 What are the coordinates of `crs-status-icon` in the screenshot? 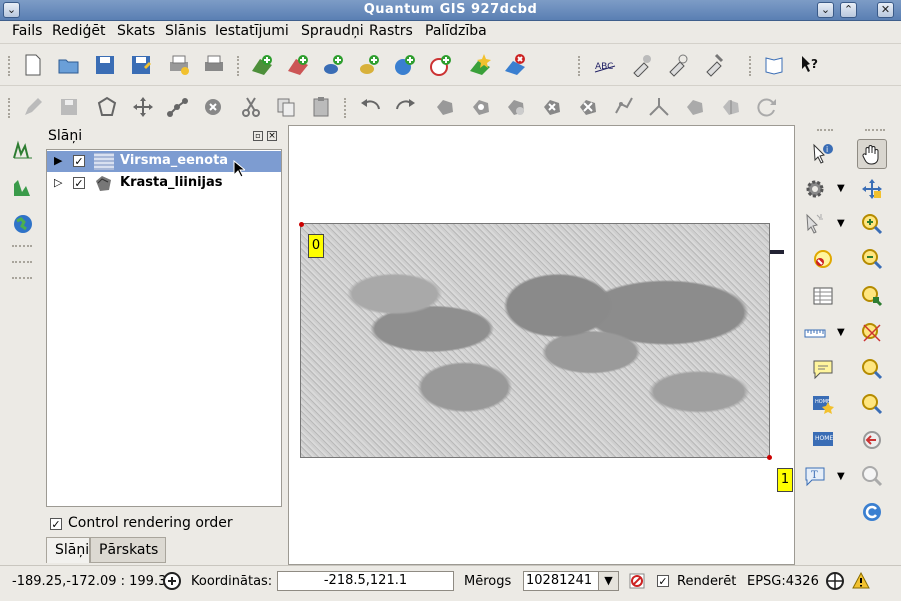 It's located at (835, 581).